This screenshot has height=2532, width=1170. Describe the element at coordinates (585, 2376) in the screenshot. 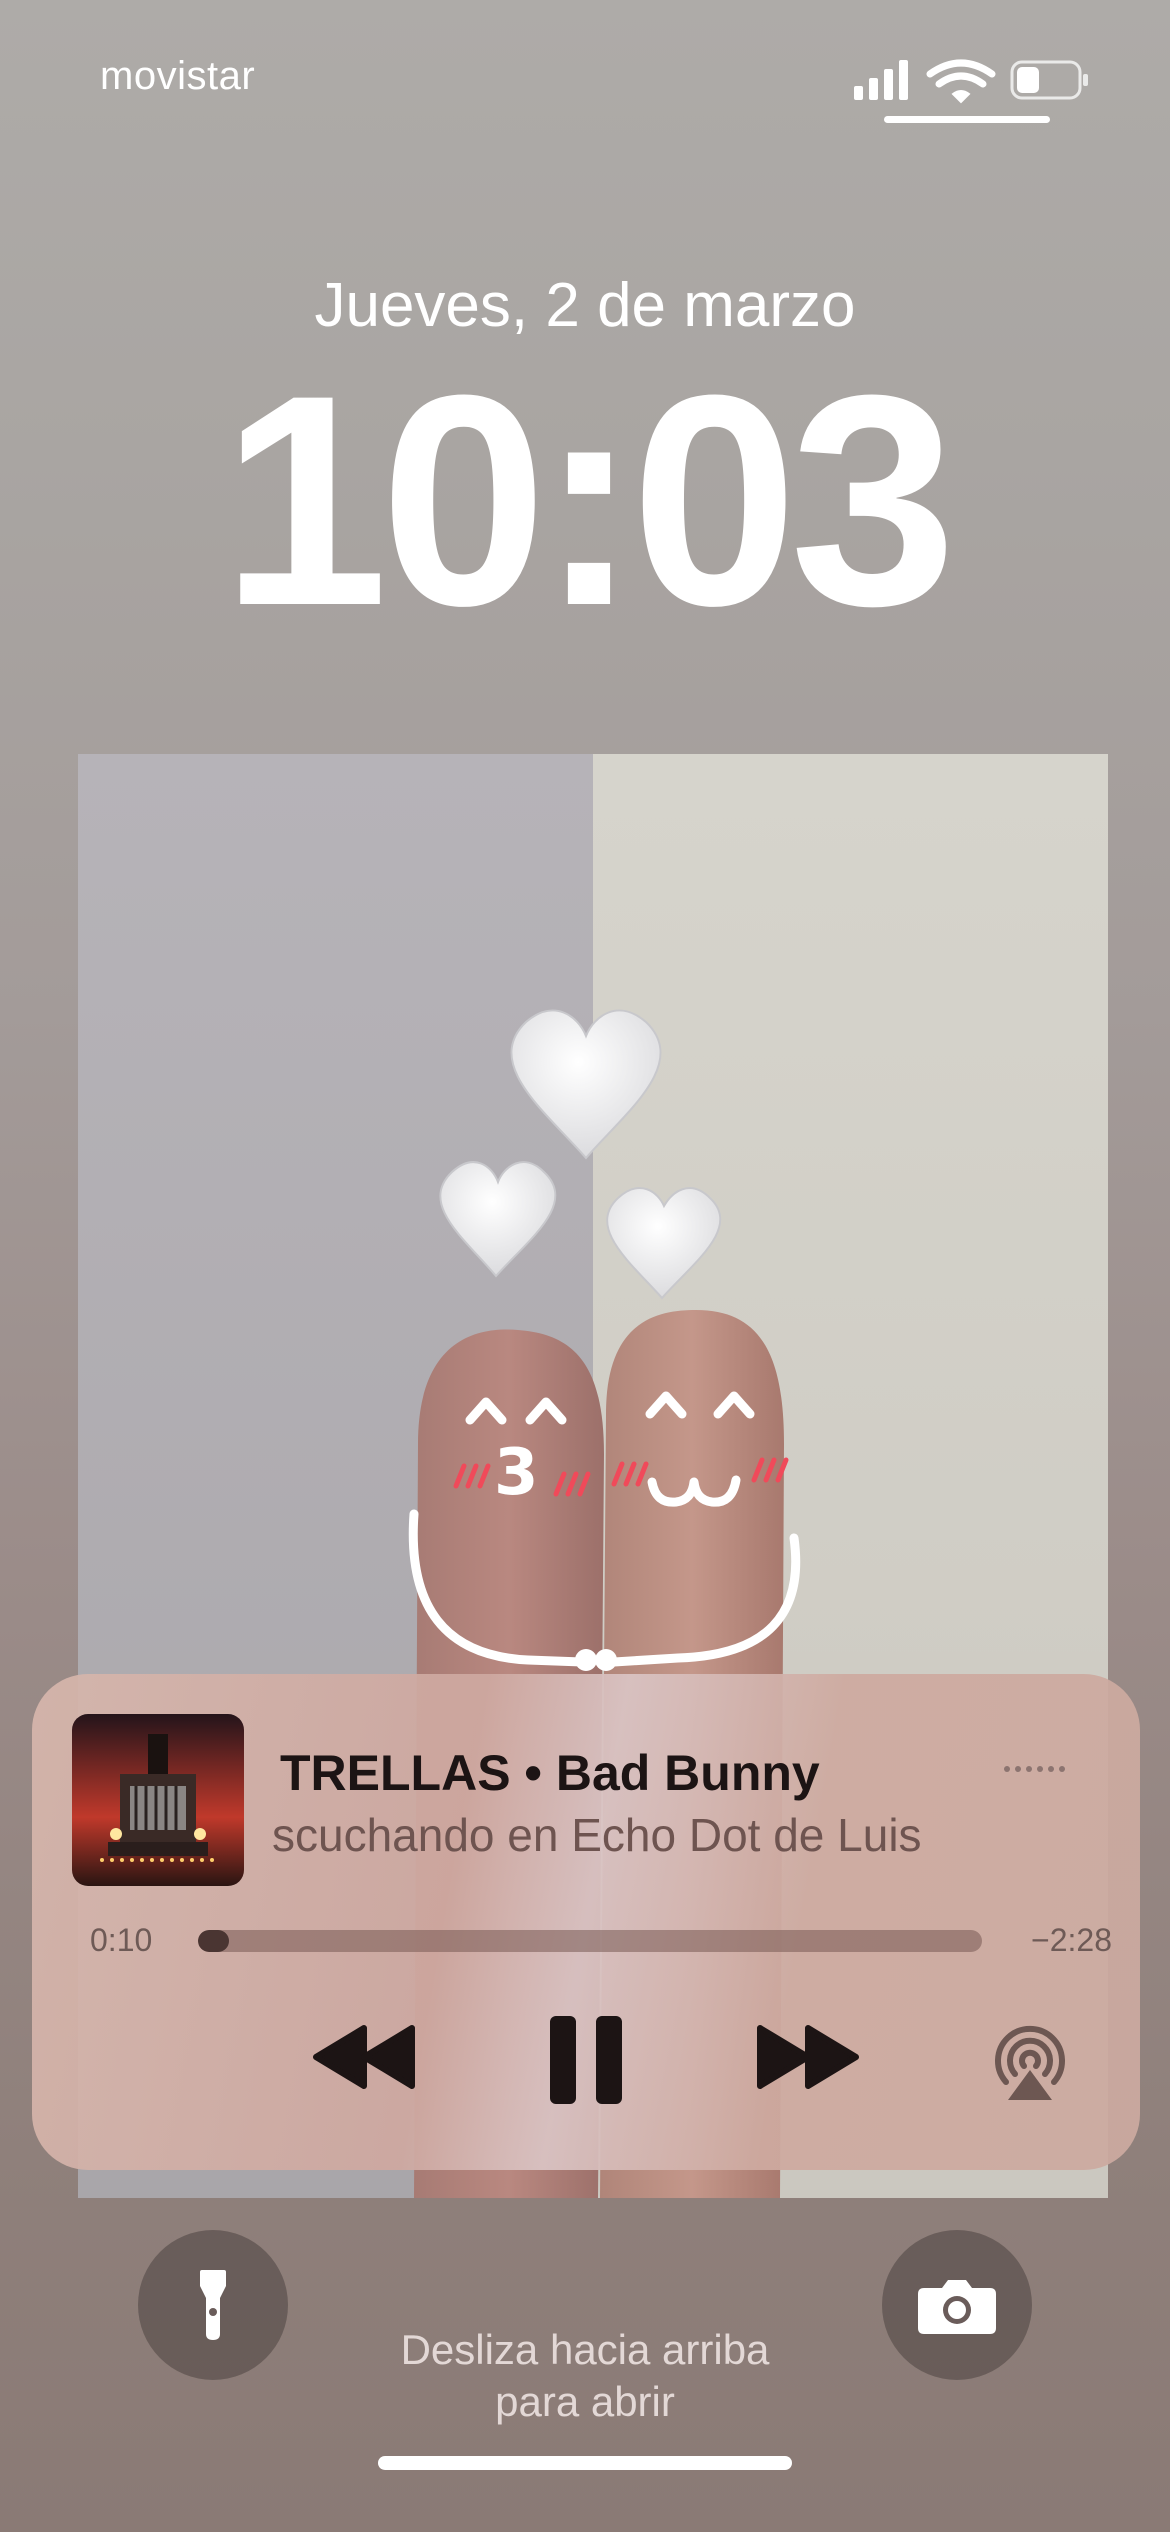

I see `swipe-up-hint: Desliza hacia arriba para abrir` at that location.